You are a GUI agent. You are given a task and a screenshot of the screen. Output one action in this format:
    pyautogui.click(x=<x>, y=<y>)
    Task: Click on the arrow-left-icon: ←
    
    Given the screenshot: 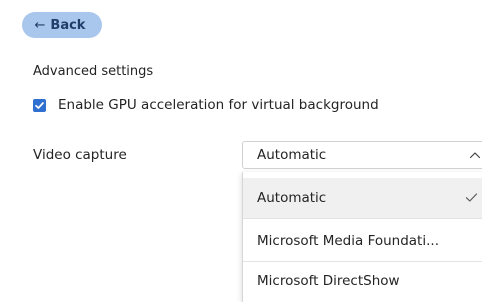 What is the action you would take?
    pyautogui.click(x=40, y=25)
    